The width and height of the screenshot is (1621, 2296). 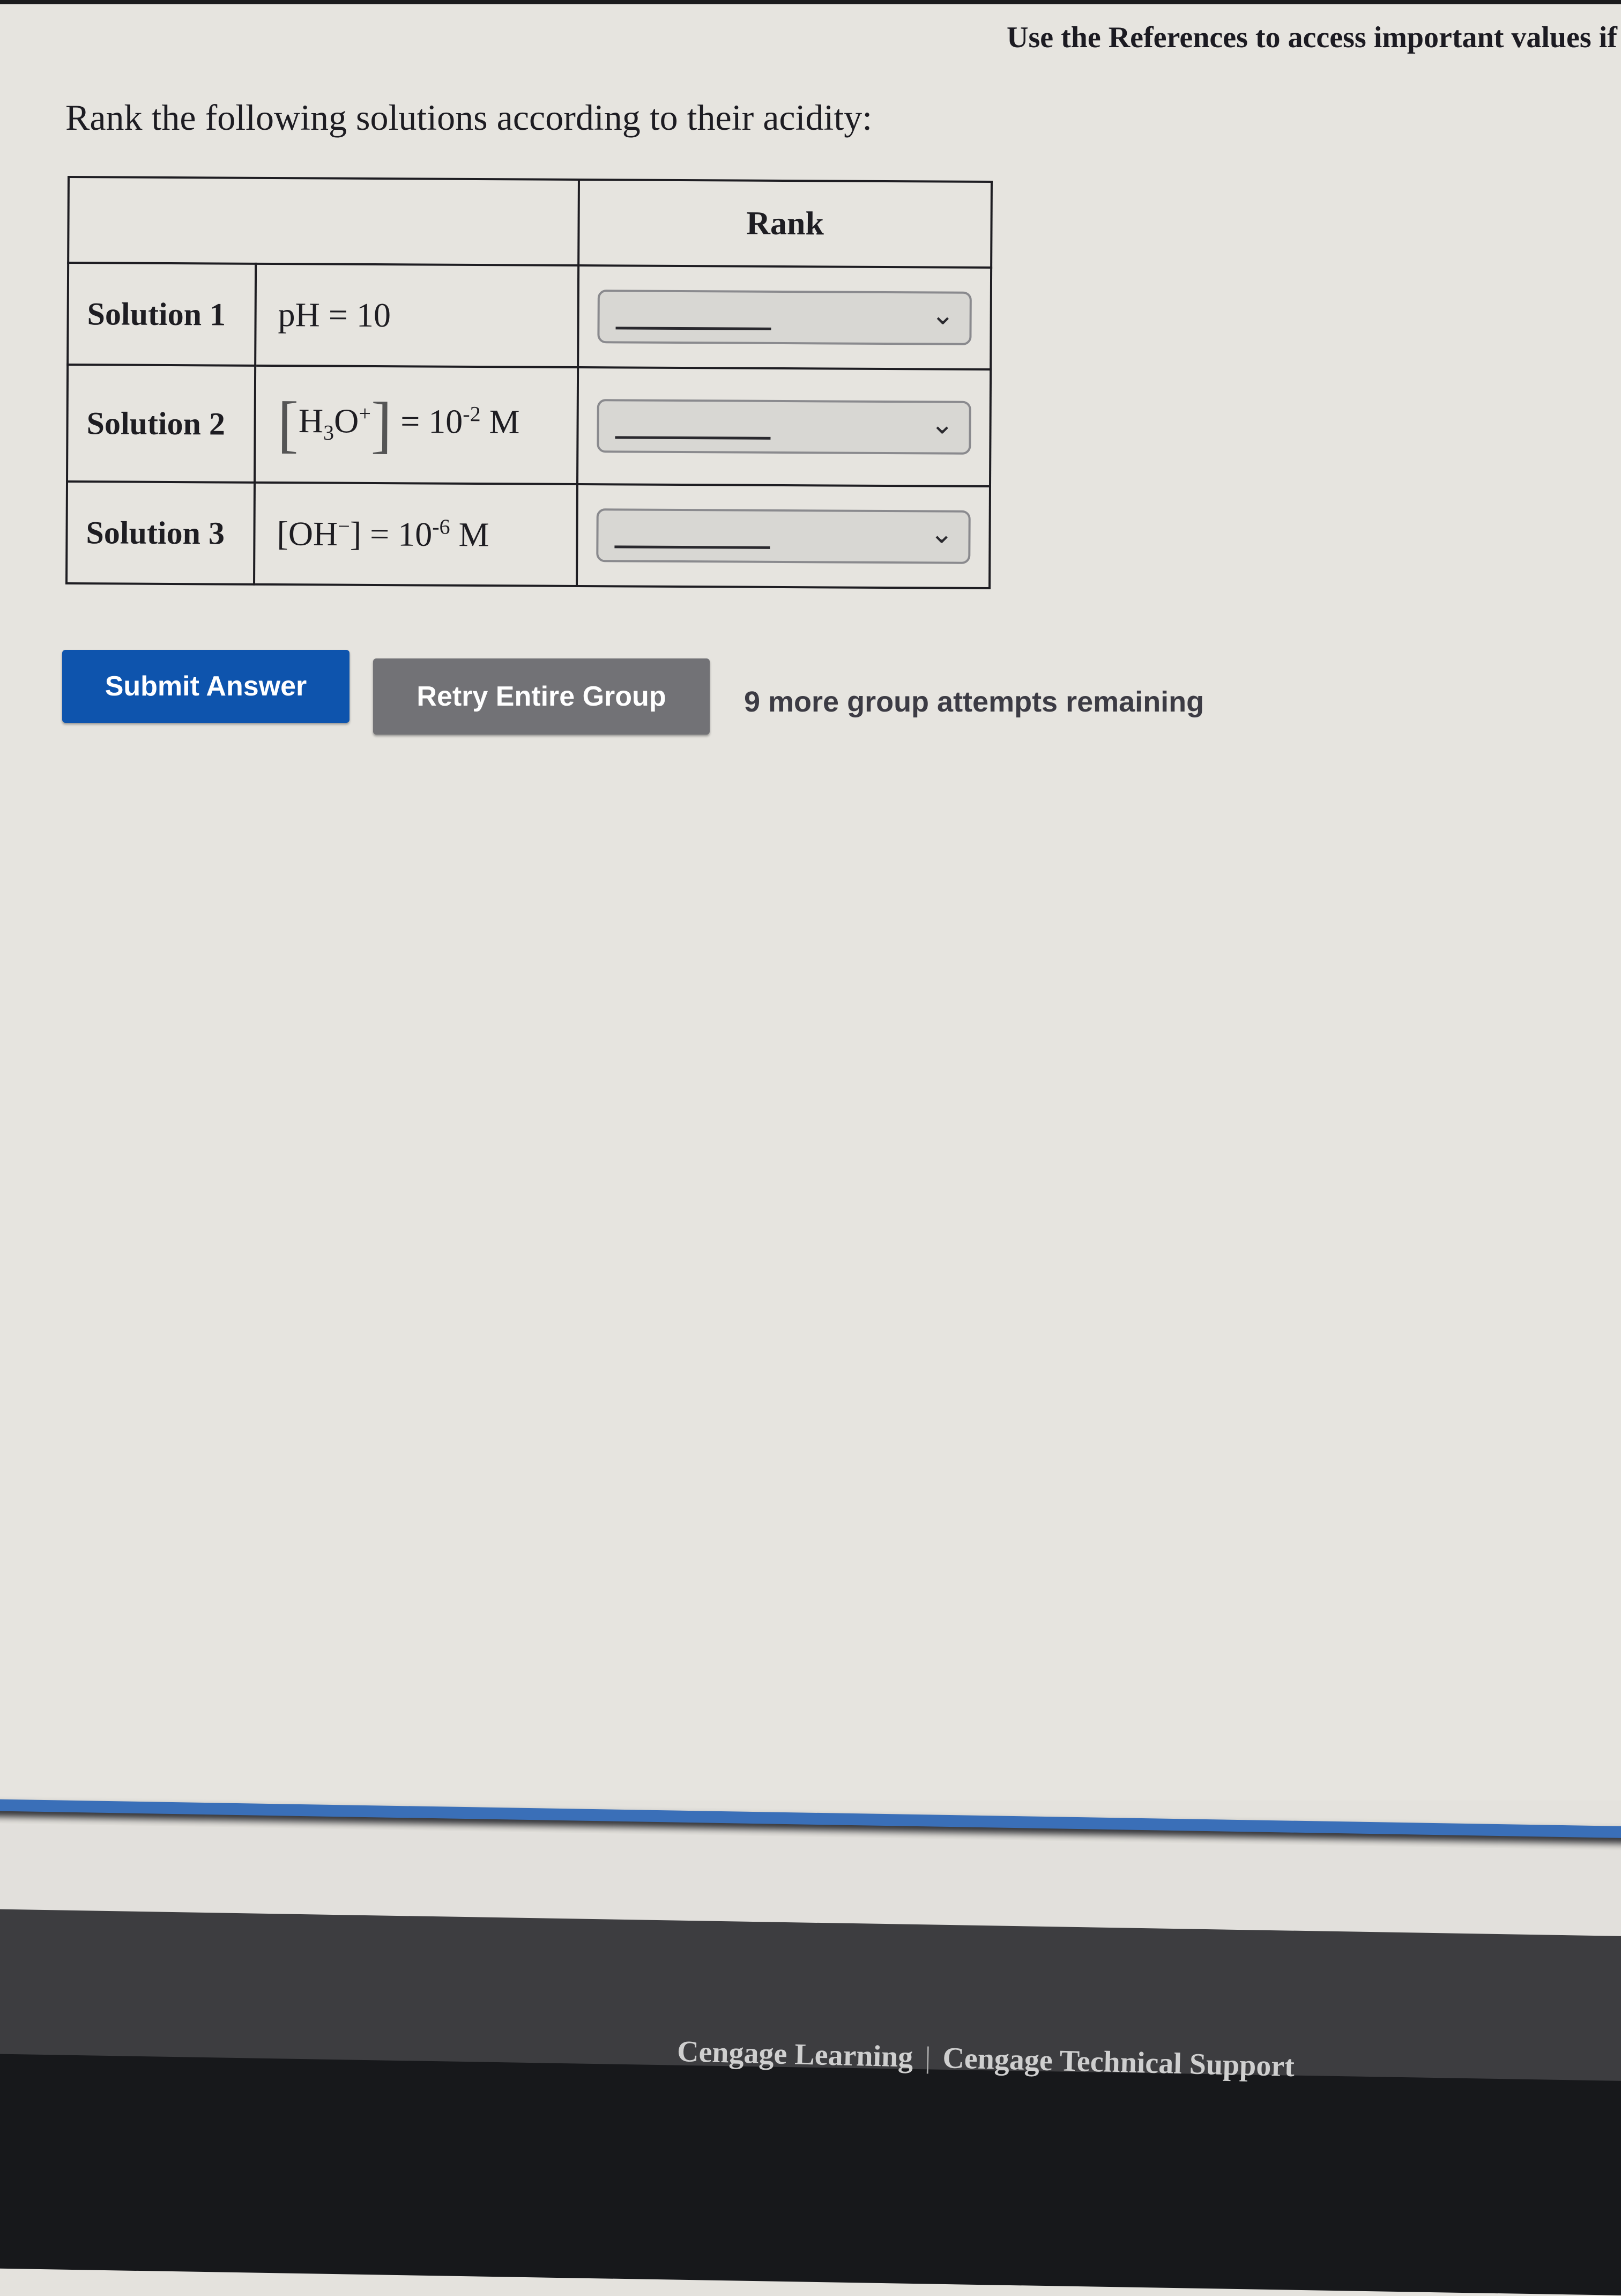 What do you see at coordinates (810, 2) in the screenshot?
I see `top-bezel` at bounding box center [810, 2].